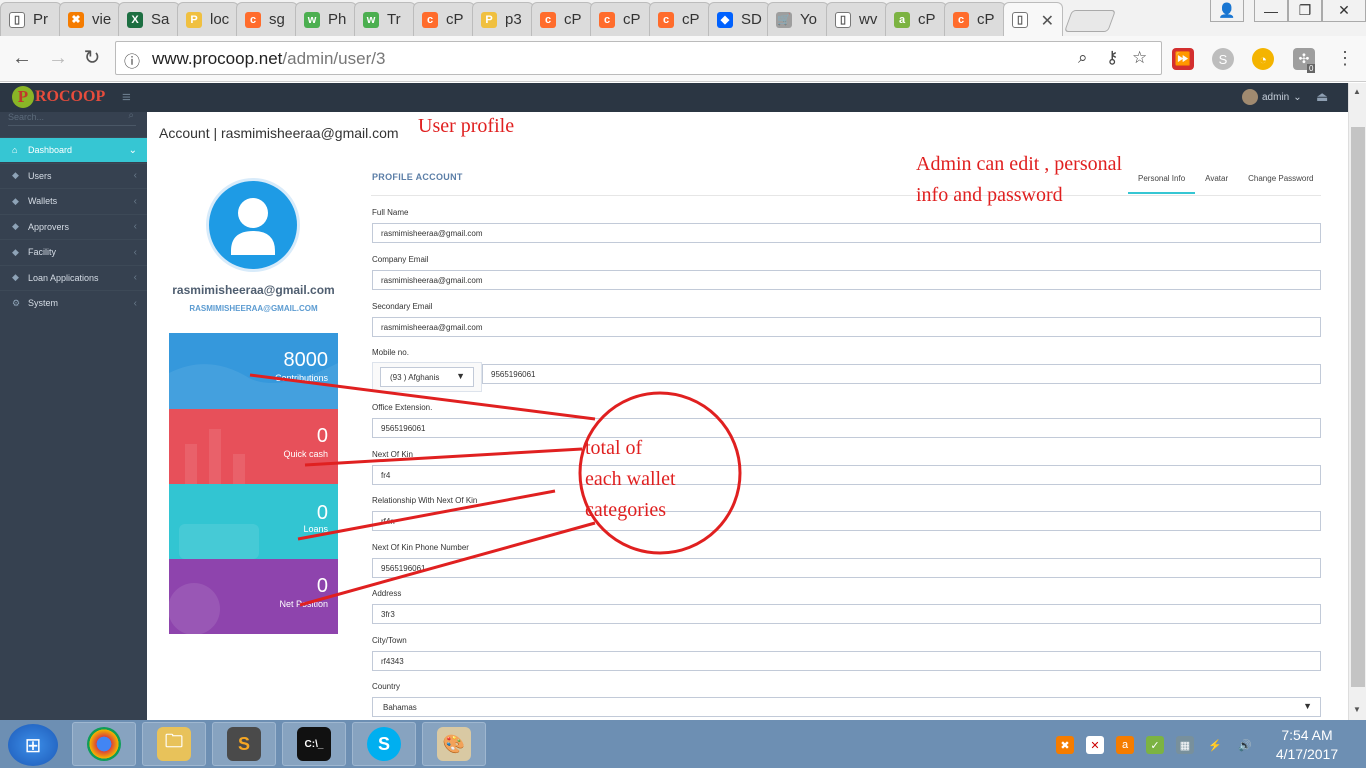 The height and width of the screenshot is (768, 1366). I want to click on browser-tab: Pp3, so click(503, 19).